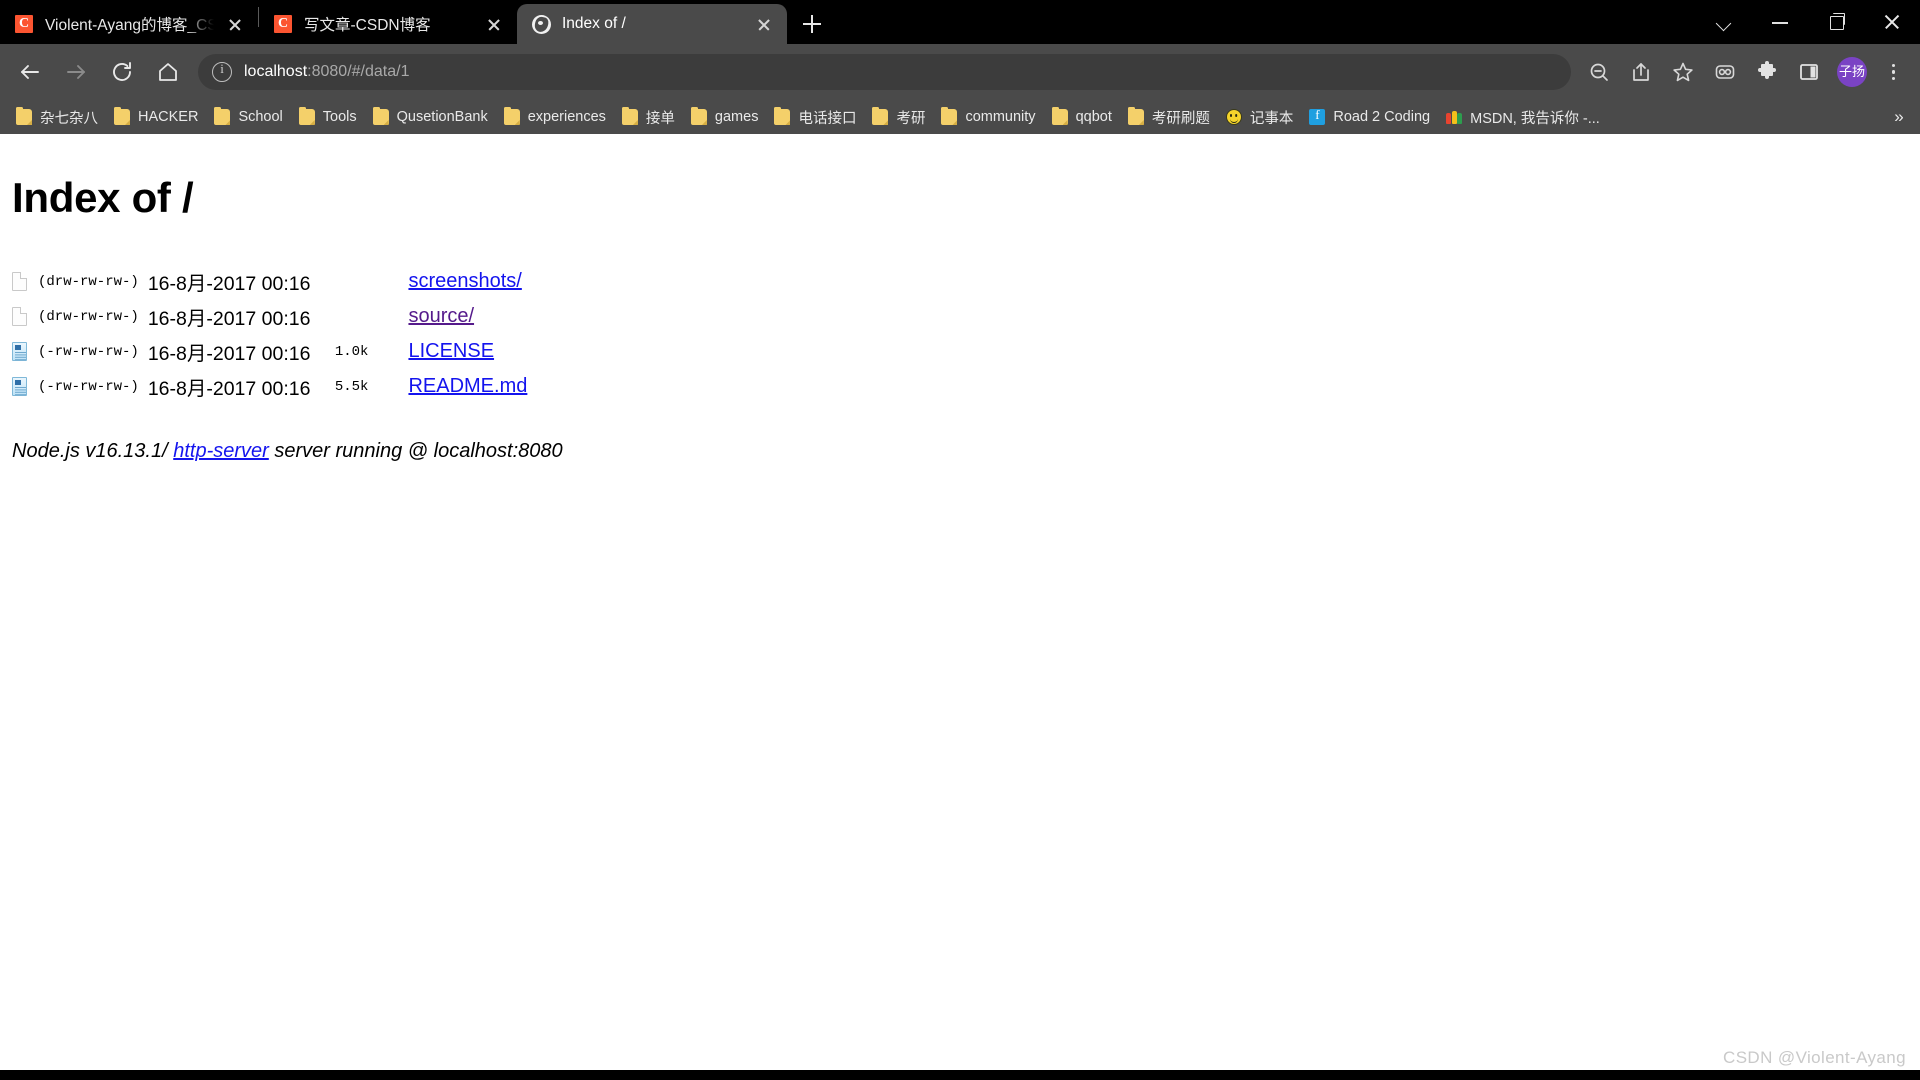  I want to click on bookmark-label: 接单, so click(660, 118).